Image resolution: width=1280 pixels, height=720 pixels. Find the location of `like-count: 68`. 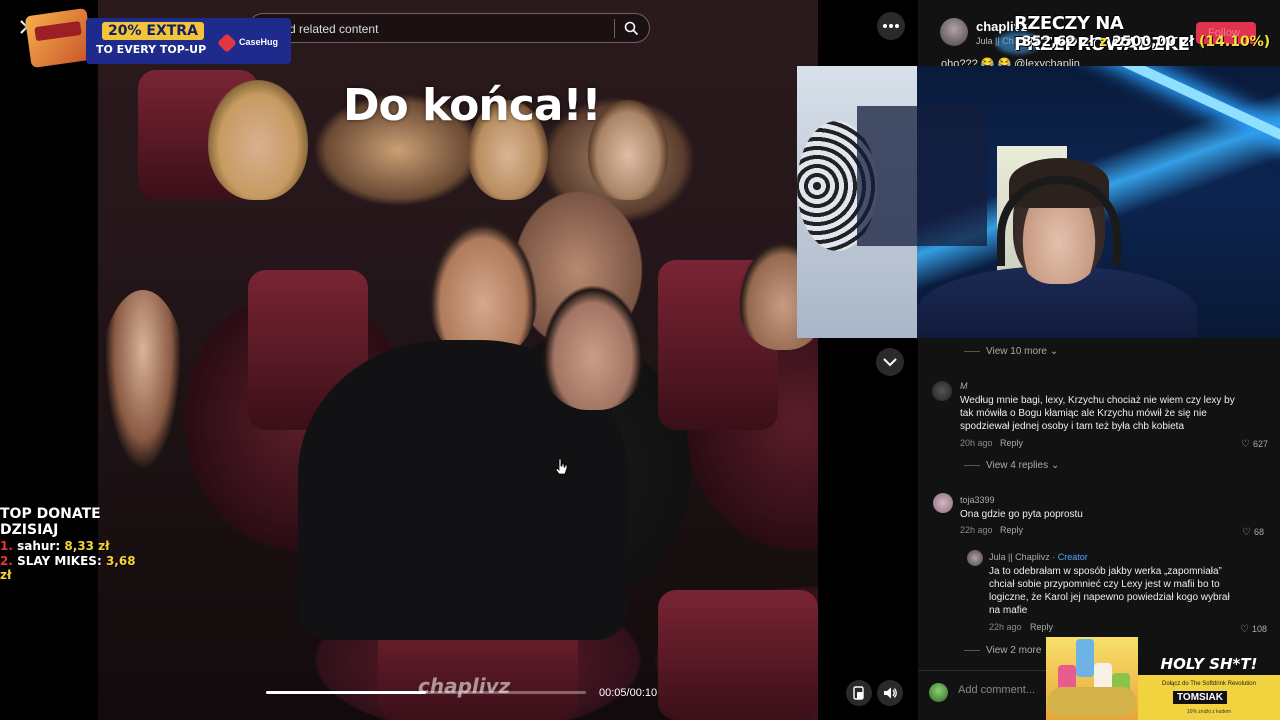

like-count: 68 is located at coordinates (1258, 532).